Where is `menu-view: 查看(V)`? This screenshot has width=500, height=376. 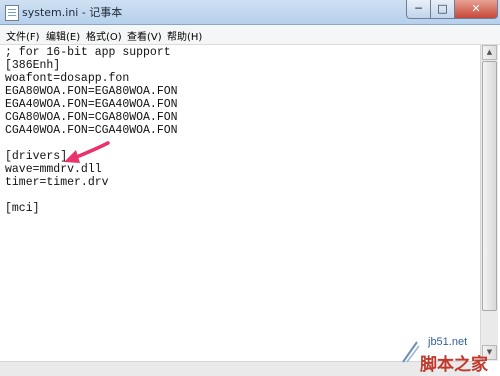
menu-view: 查看(V) is located at coordinates (144, 35).